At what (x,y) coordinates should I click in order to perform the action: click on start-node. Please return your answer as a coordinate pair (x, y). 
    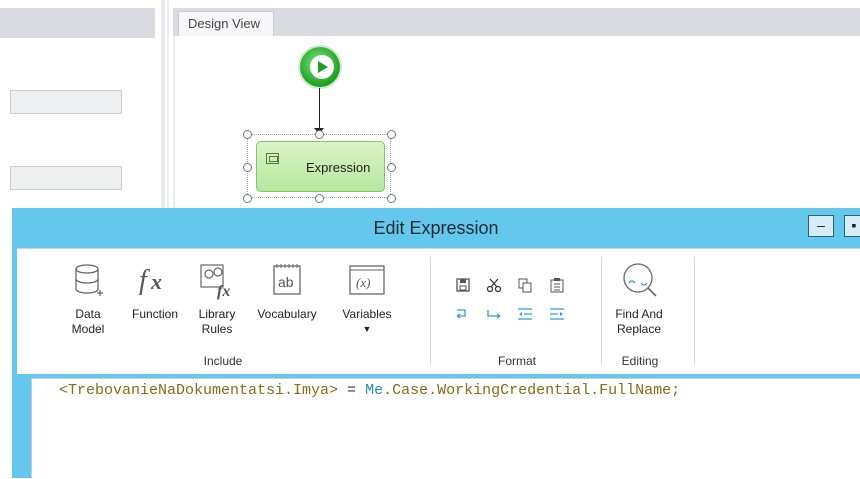
    Looking at the image, I should click on (320, 67).